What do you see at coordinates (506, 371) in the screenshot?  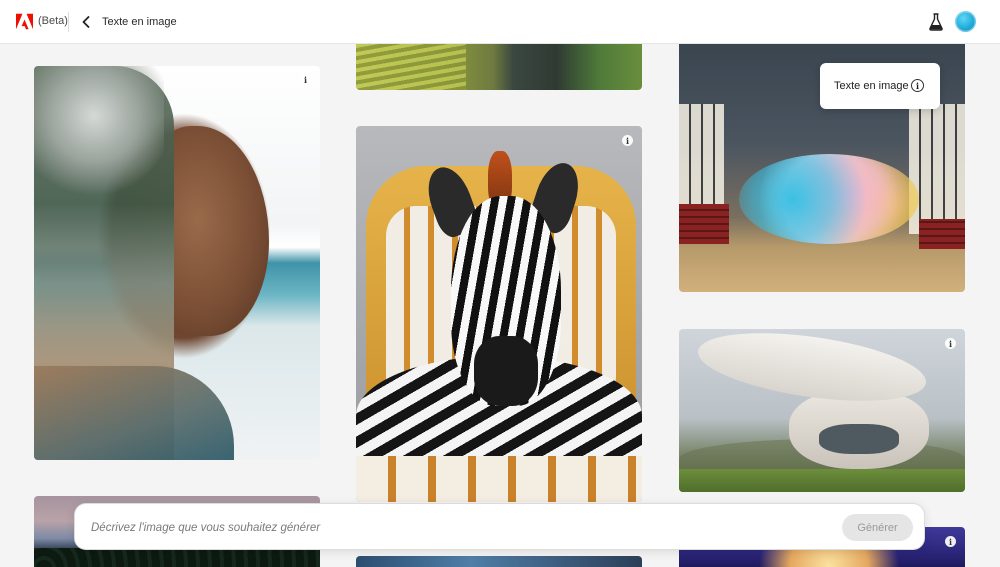 I see `zebra-nose` at bounding box center [506, 371].